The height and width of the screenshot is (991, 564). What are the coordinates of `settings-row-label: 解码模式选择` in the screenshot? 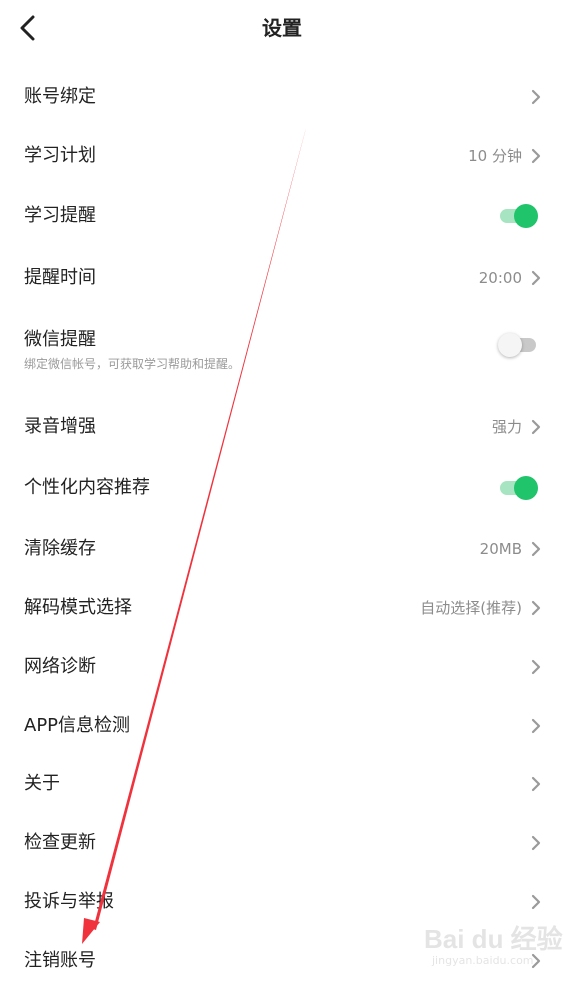 It's located at (78, 607).